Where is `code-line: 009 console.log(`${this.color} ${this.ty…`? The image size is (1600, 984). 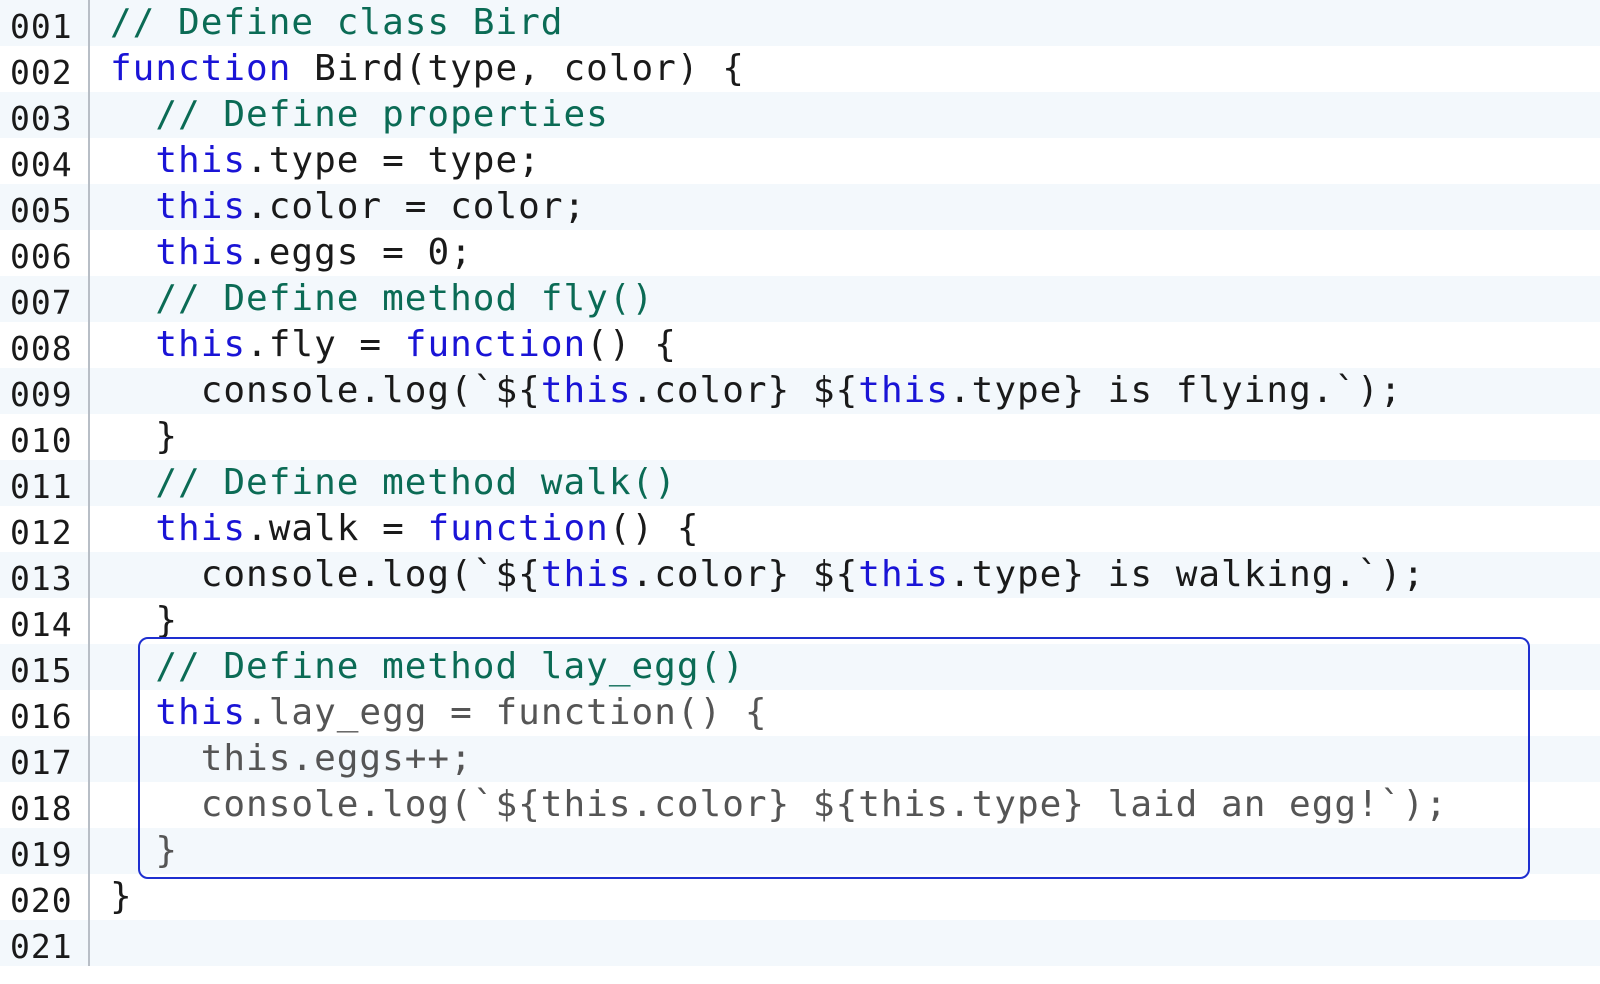
code-line: 009 console.log(`${this.color} ${this.ty… is located at coordinates (800, 391).